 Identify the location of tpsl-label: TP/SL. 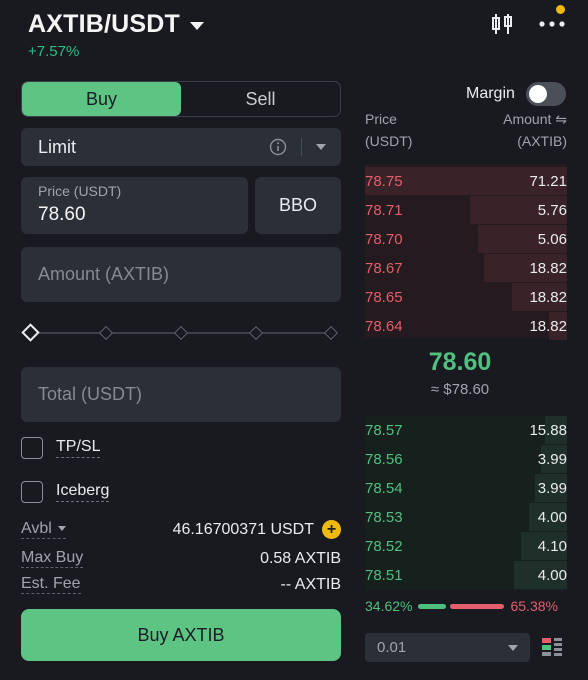
(78, 448).